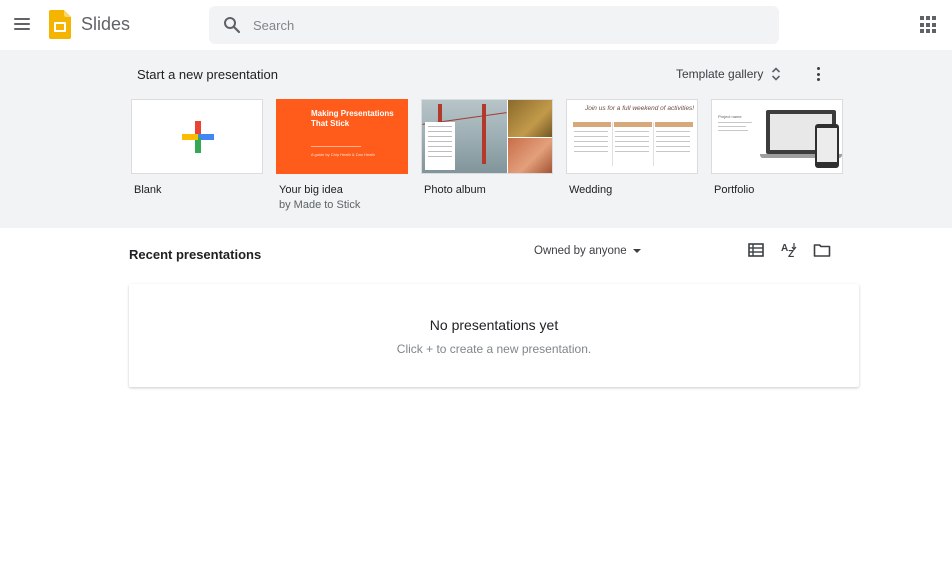  What do you see at coordinates (822, 250) in the screenshot?
I see `folder-icon` at bounding box center [822, 250].